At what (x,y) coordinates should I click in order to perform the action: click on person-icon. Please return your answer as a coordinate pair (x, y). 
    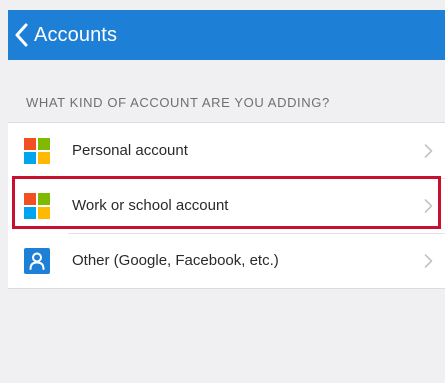
    Looking at the image, I should click on (37, 260).